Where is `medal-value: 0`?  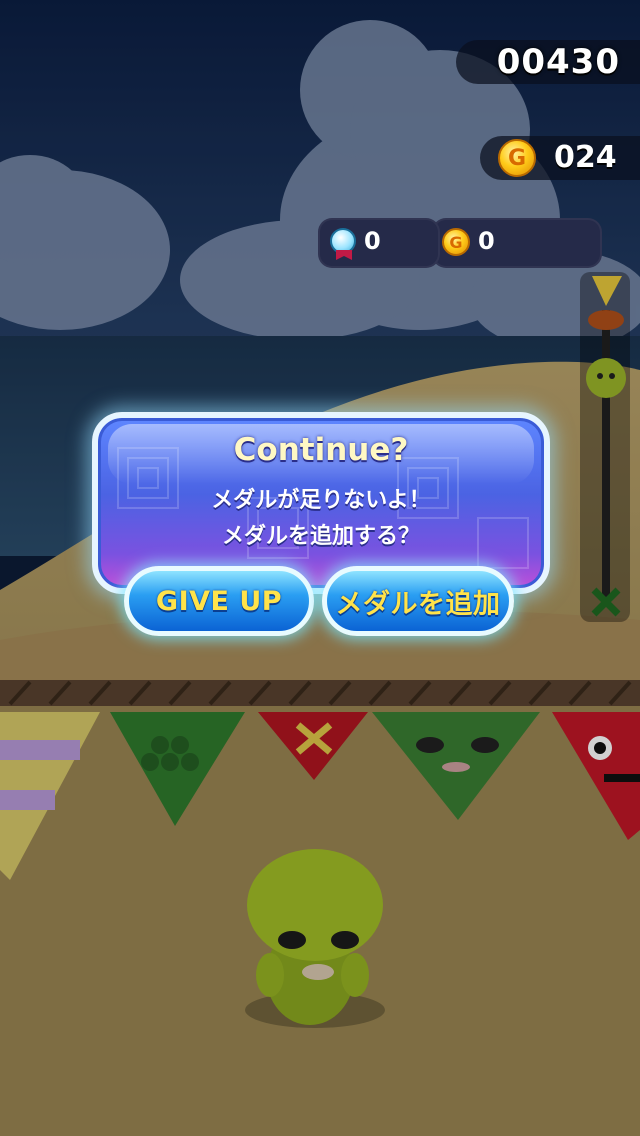 medal-value: 0 is located at coordinates (372, 241).